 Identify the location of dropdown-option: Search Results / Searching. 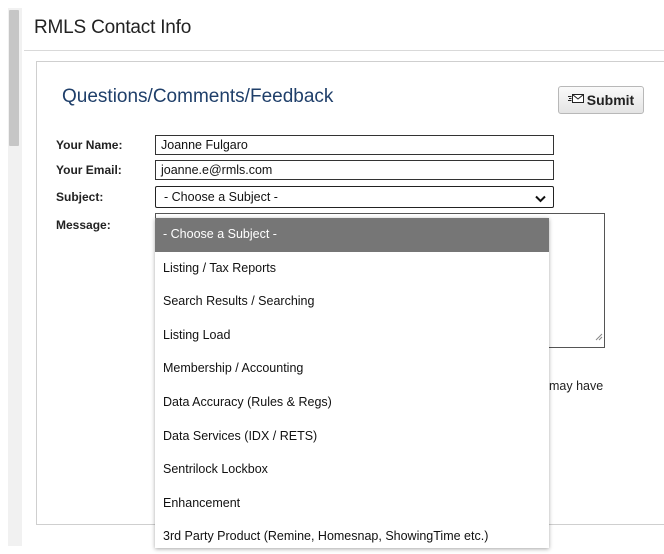
(352, 302).